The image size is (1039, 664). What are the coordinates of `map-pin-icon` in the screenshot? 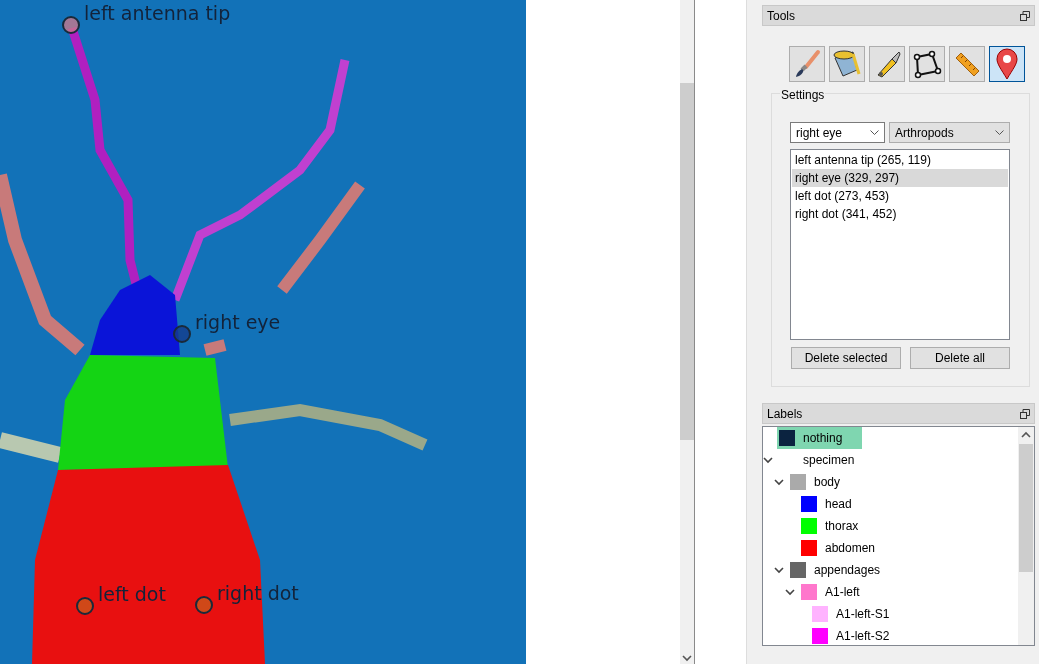 It's located at (1006, 64).